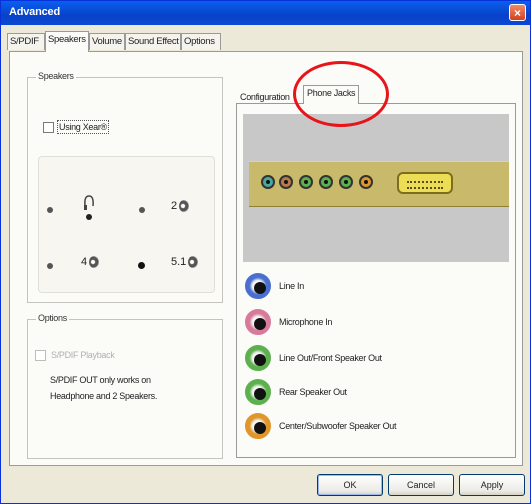 The image size is (531, 504). What do you see at coordinates (100, 380) in the screenshot?
I see `spdif-note-line1: S/PDIF OUT only works on` at bounding box center [100, 380].